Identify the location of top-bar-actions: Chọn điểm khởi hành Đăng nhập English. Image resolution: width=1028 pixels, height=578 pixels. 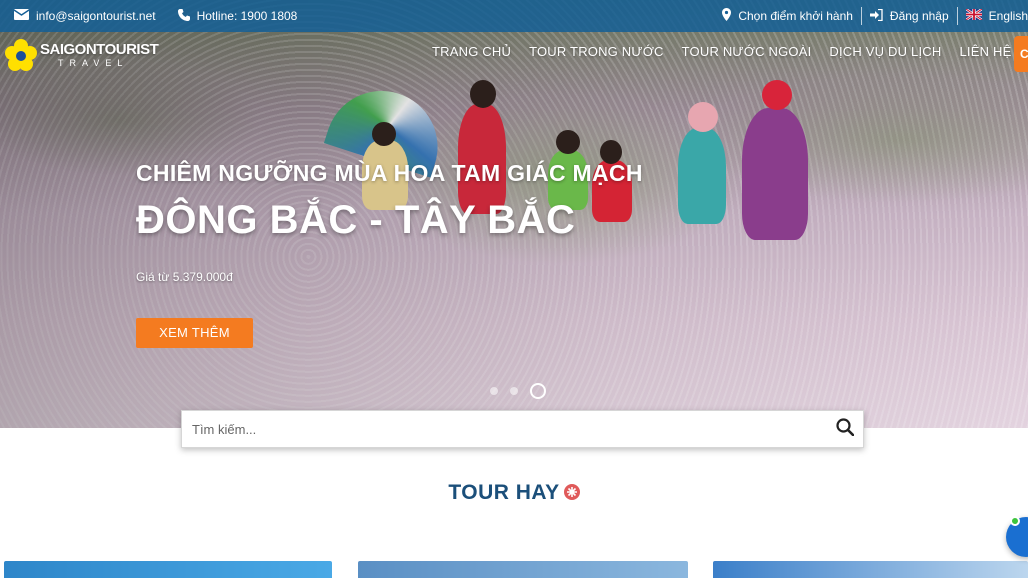
(875, 16).